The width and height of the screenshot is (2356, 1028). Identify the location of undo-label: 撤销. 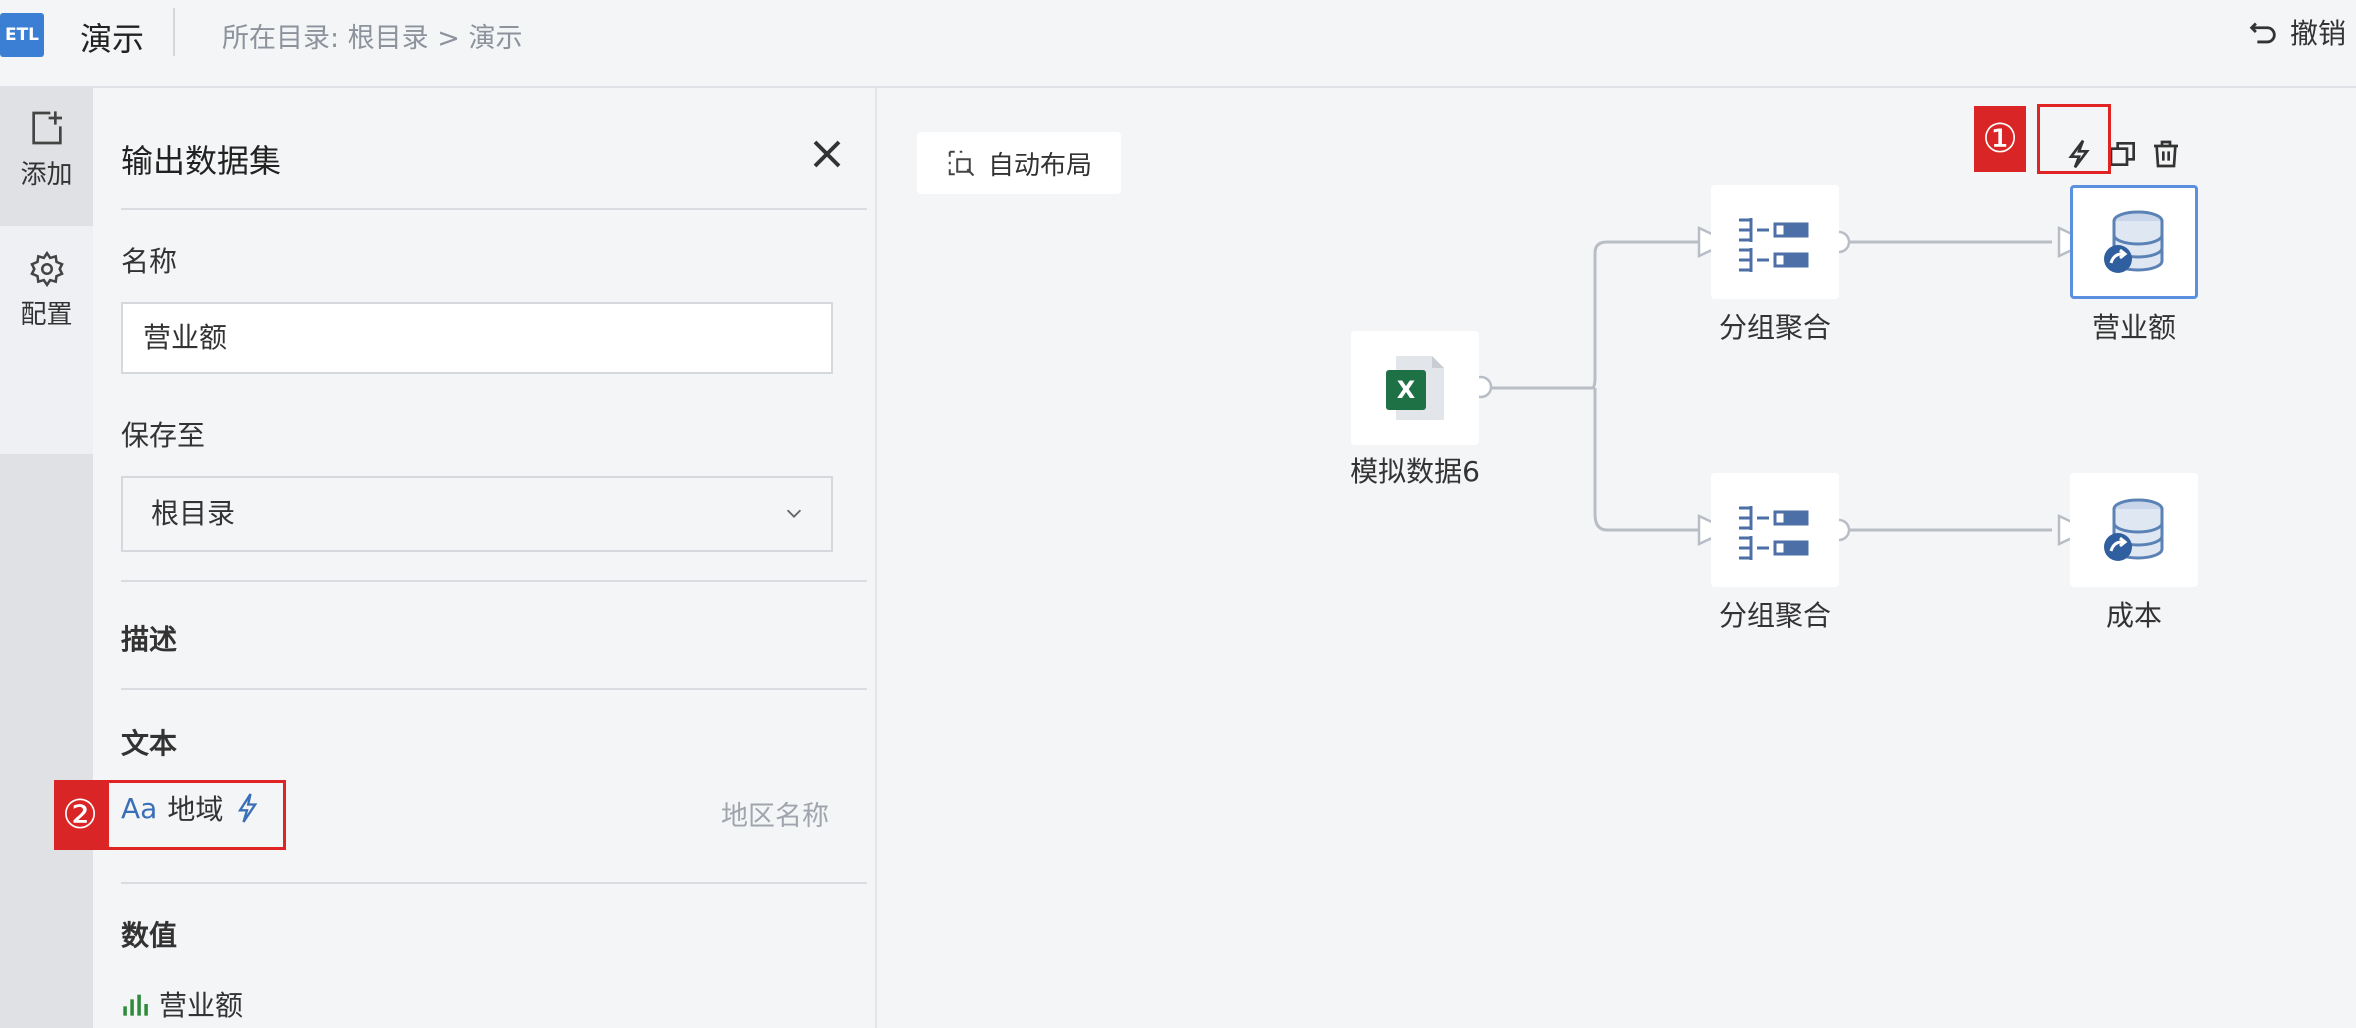
(2317, 33).